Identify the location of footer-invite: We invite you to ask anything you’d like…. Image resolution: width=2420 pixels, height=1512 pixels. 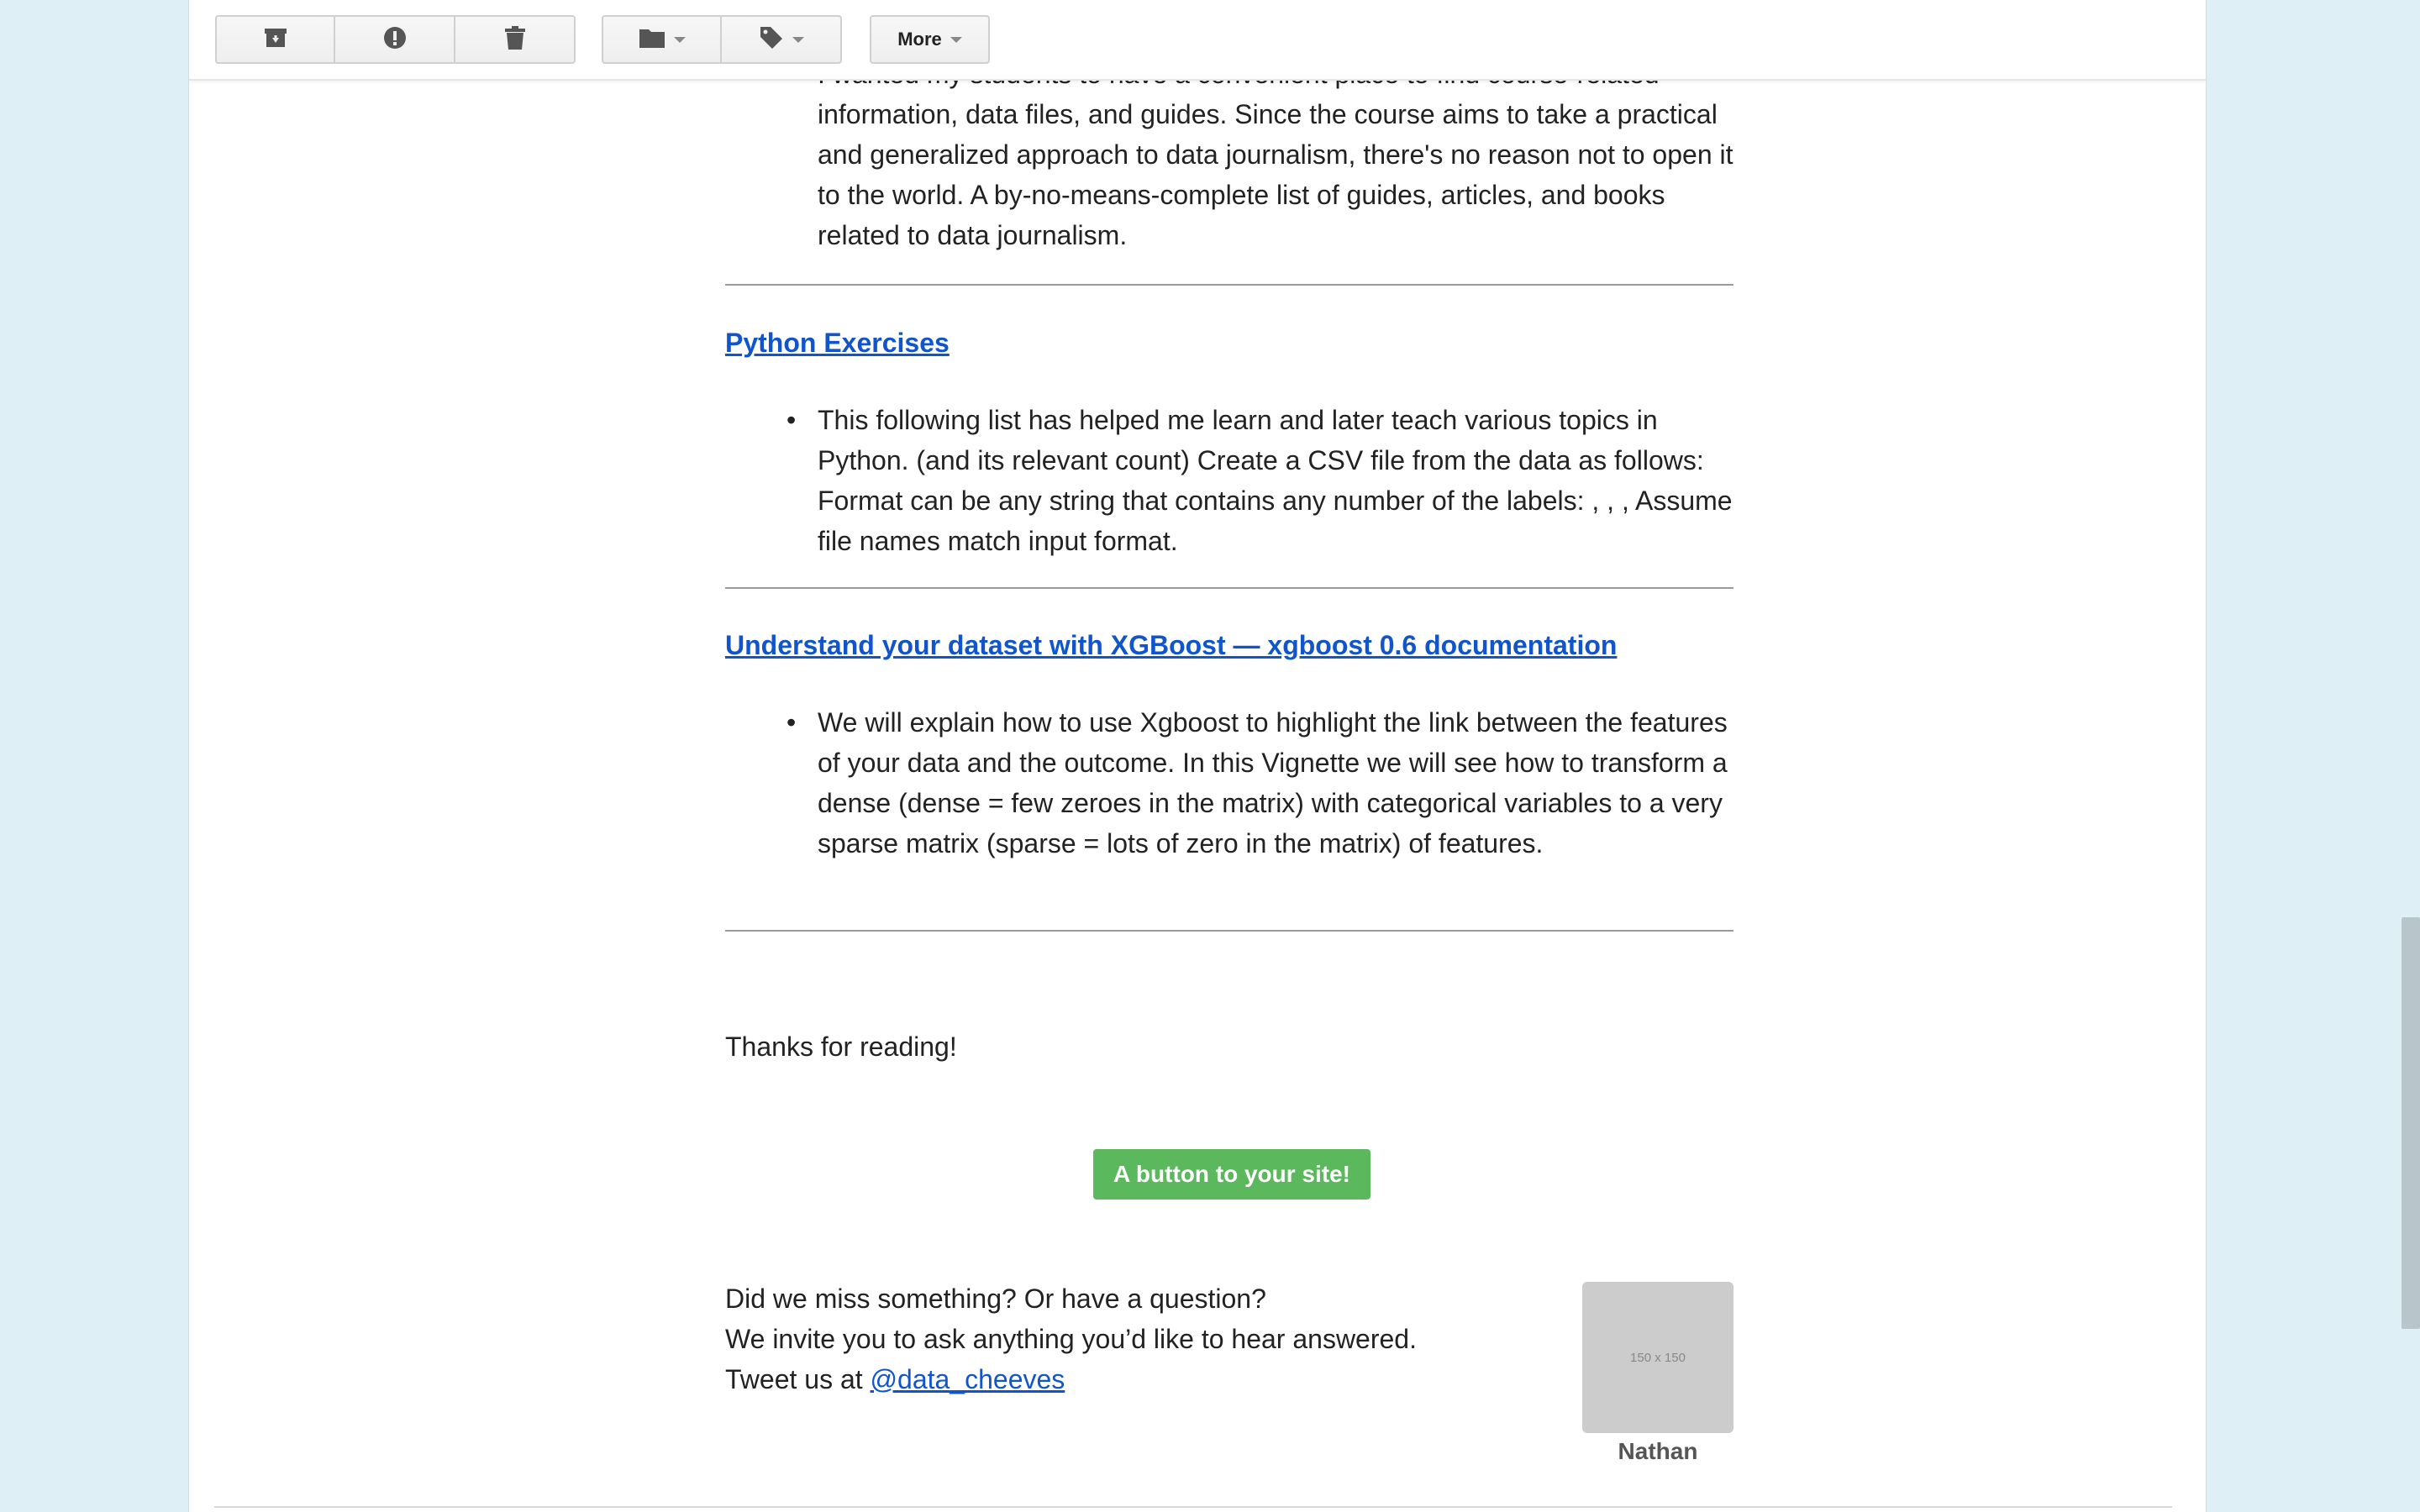
(1071, 1339).